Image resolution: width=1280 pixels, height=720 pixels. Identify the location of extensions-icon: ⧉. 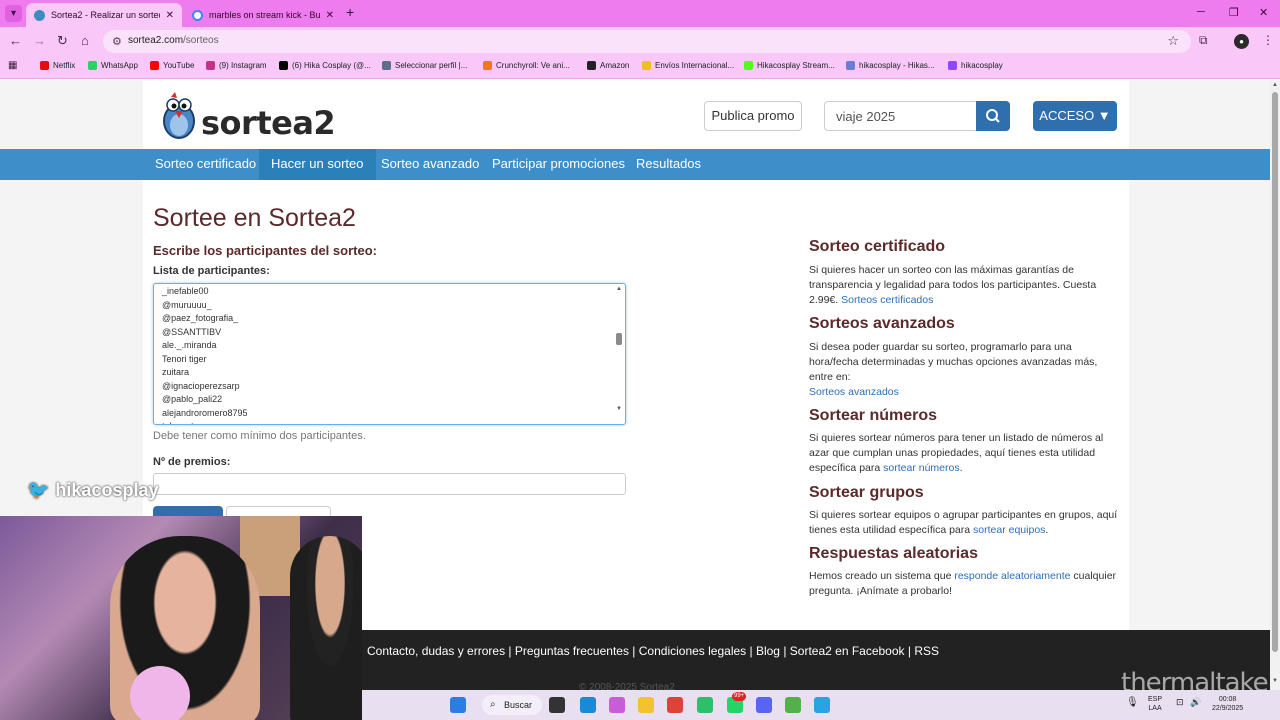
(1203, 40).